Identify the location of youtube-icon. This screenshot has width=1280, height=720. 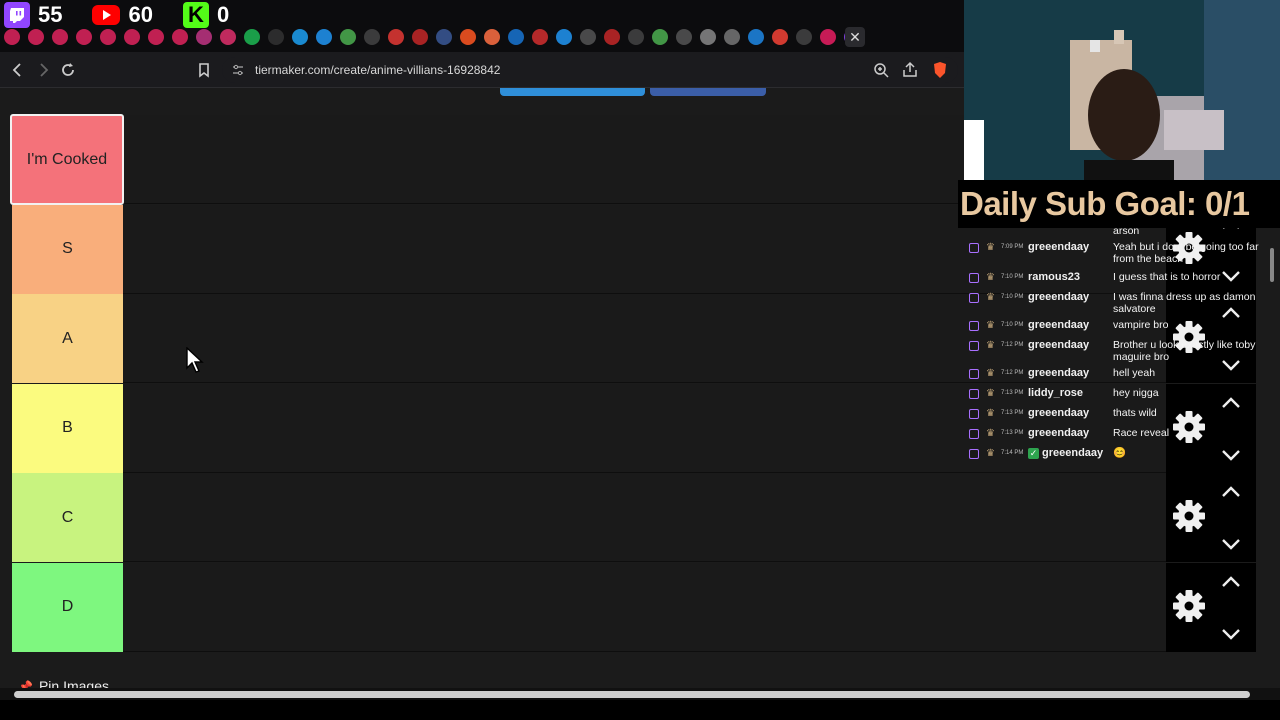
(106, 15).